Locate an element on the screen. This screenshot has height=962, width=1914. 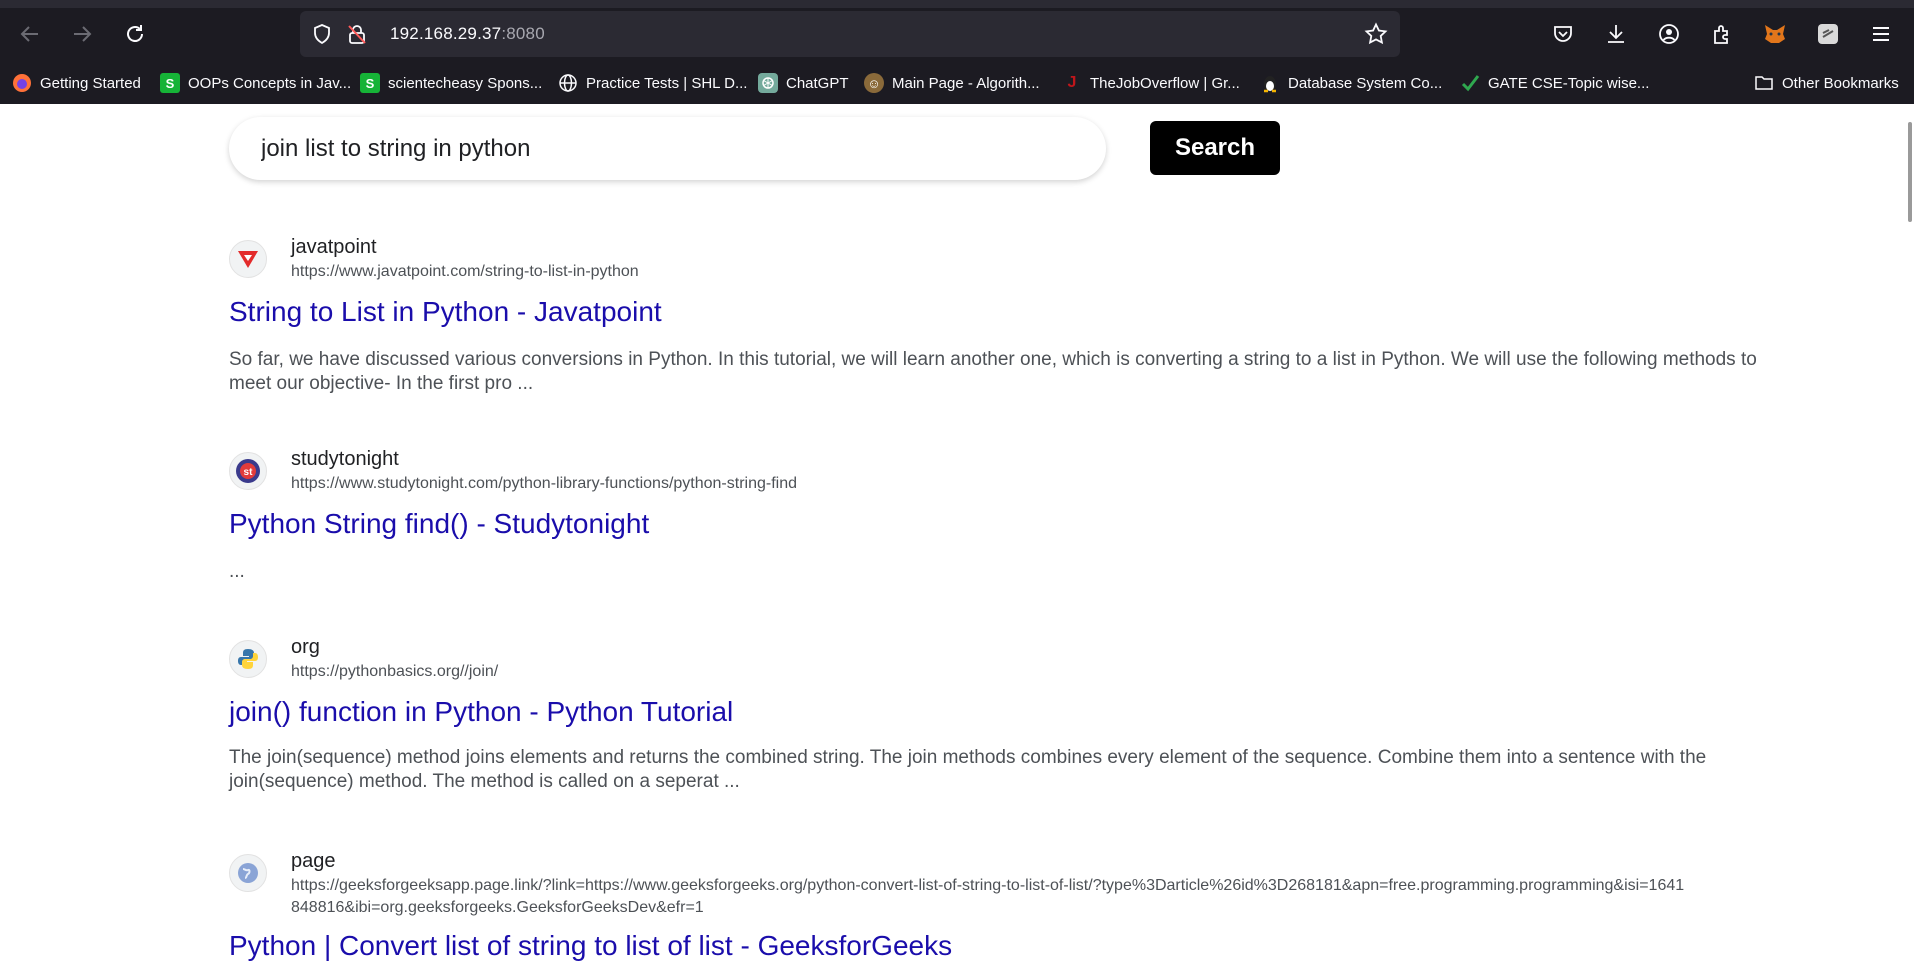
python-icon is located at coordinates (248, 659).